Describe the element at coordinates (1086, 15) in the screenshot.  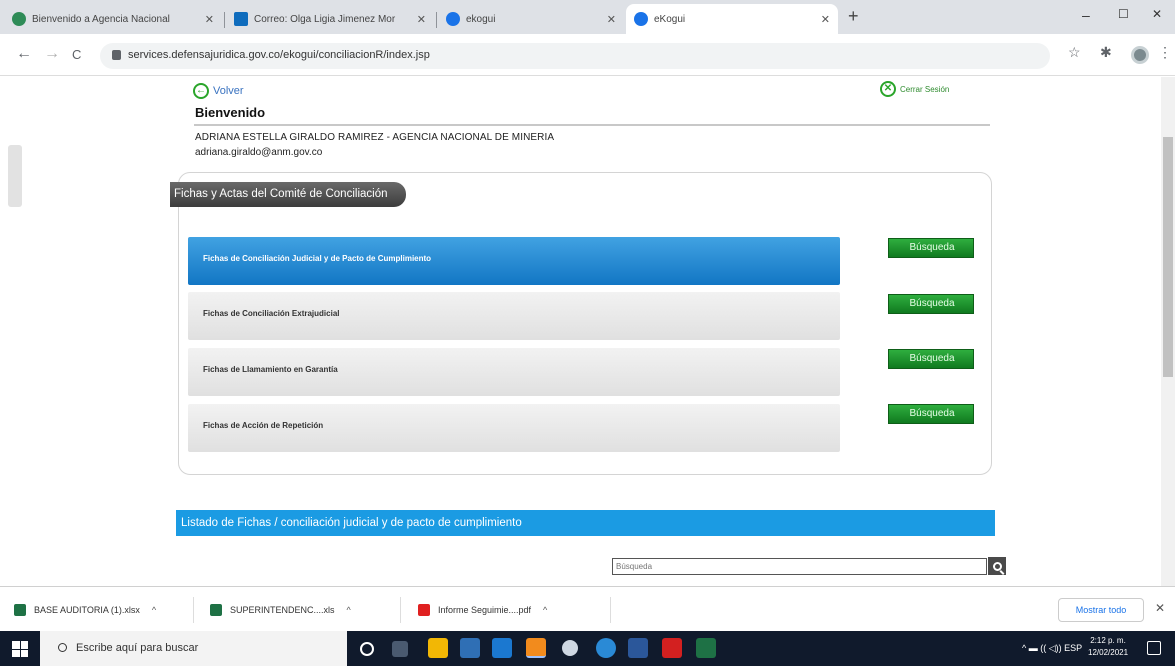
I see `minimize-icon: –` at that location.